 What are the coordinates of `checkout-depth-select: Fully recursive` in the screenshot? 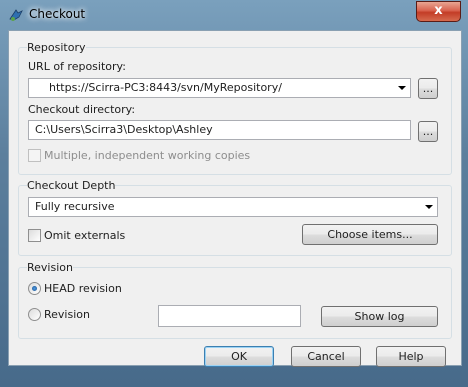 It's located at (233, 207).